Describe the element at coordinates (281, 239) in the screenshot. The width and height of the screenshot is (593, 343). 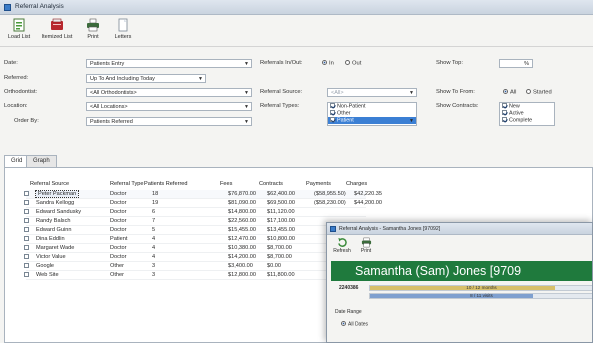
I see `cell-contracts: $10,800.00` at that location.